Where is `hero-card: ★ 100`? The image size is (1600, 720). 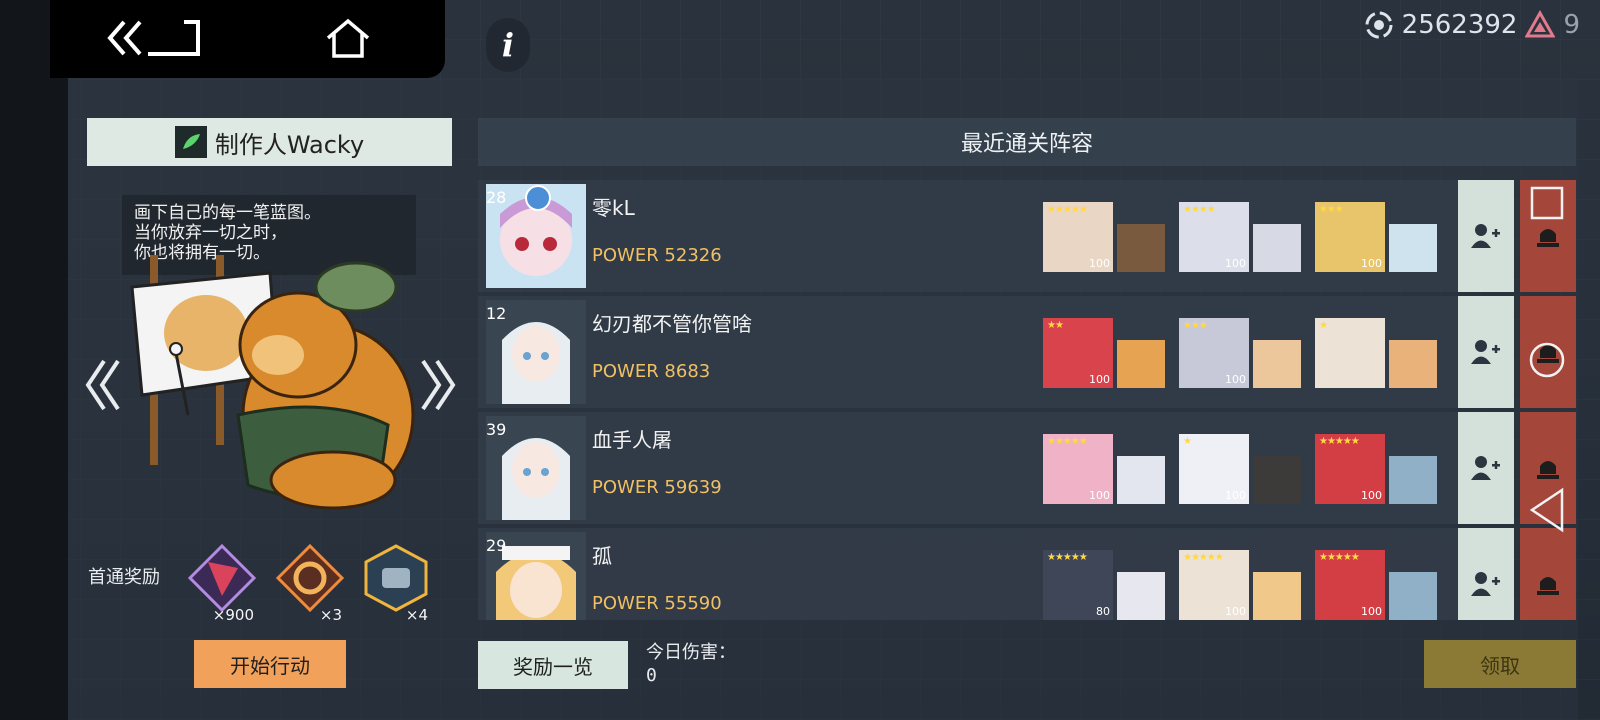 hero-card: ★ 100 is located at coordinates (1214, 469).